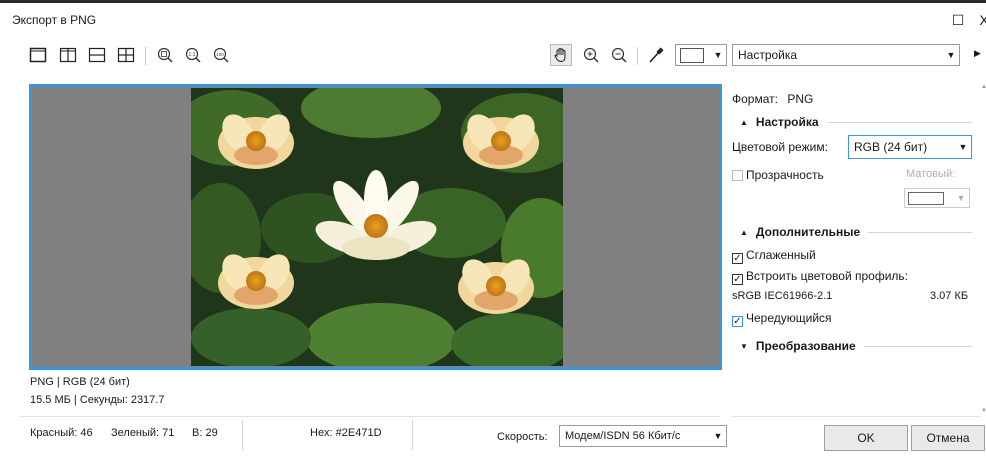 This screenshot has height=456, width=986. Describe the element at coordinates (165, 55) in the screenshot. I see `zoom-fit-icon` at that location.